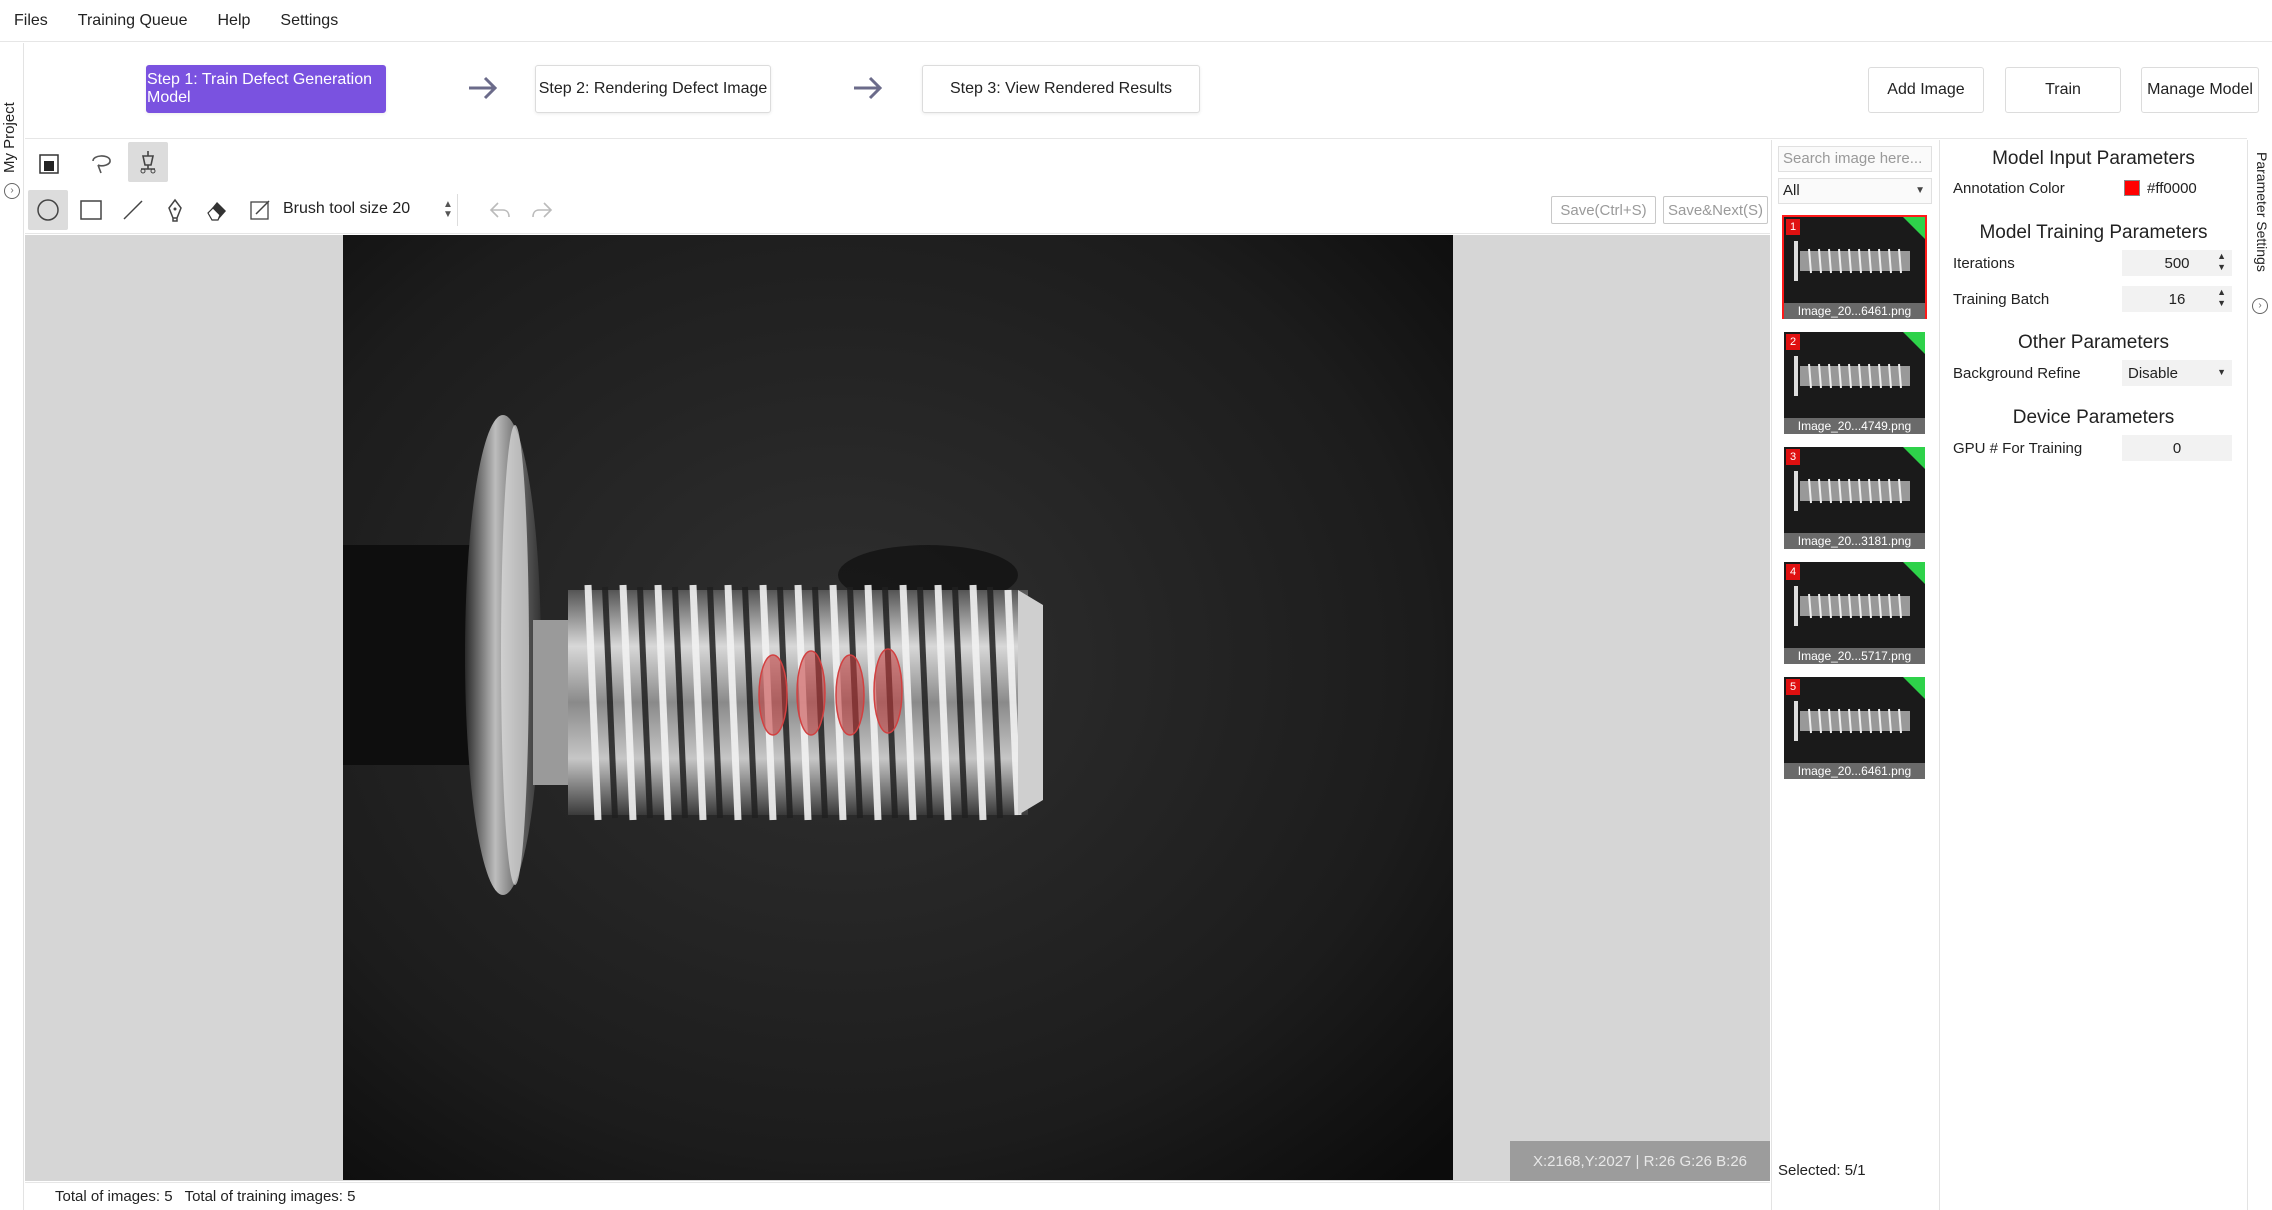 The width and height of the screenshot is (2272, 1210). Describe the element at coordinates (1791, 190) in the screenshot. I see `filter-value: All` at that location.